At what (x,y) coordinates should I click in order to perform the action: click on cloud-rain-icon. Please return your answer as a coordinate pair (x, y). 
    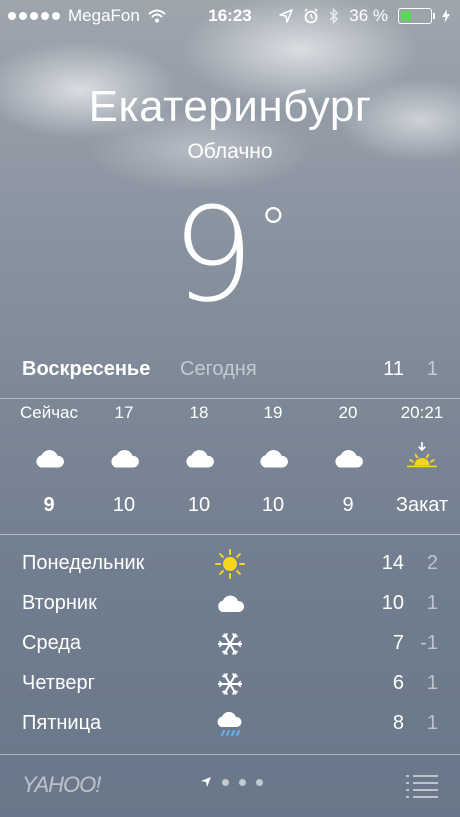
    Looking at the image, I should click on (230, 724).